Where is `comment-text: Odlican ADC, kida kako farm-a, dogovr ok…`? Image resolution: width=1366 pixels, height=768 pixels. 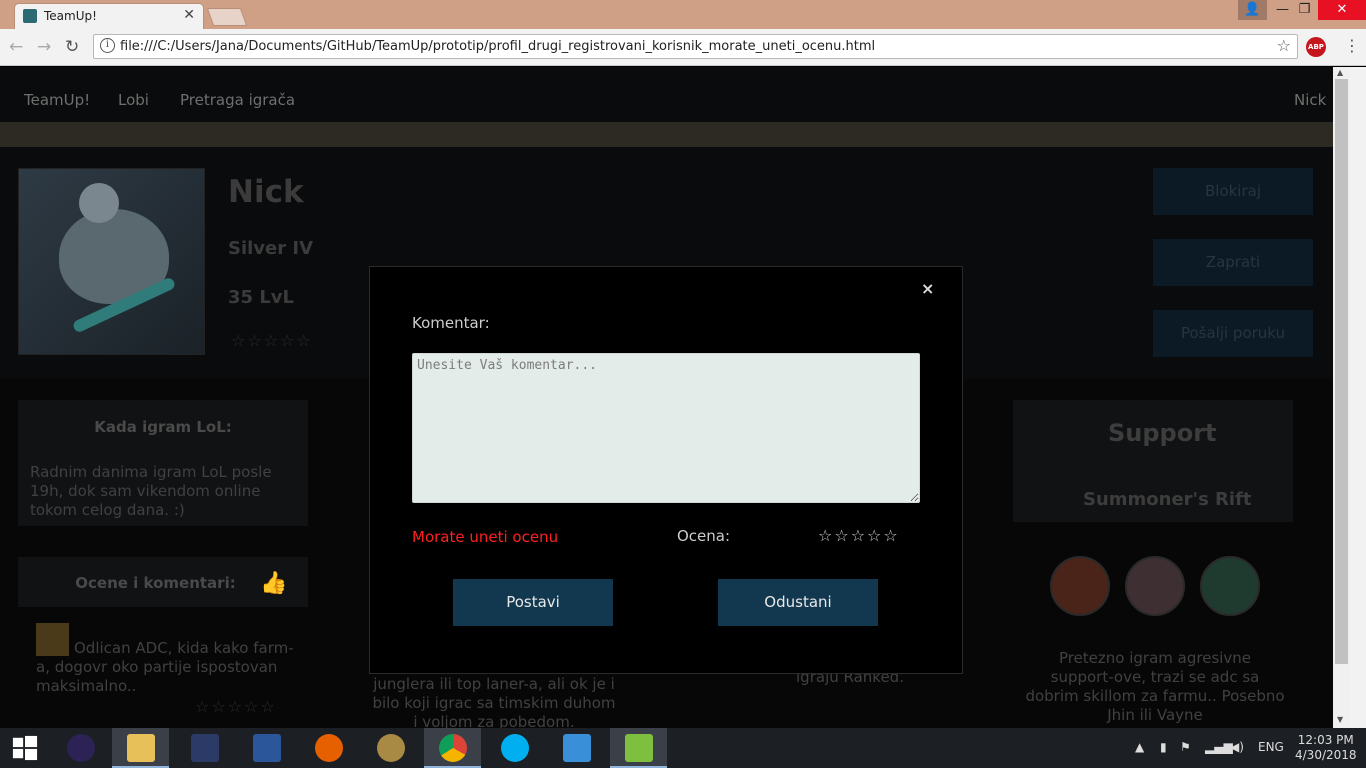
comment-text: Odlican ADC, kida kako farm-a, dogovr ok… is located at coordinates (165, 667).